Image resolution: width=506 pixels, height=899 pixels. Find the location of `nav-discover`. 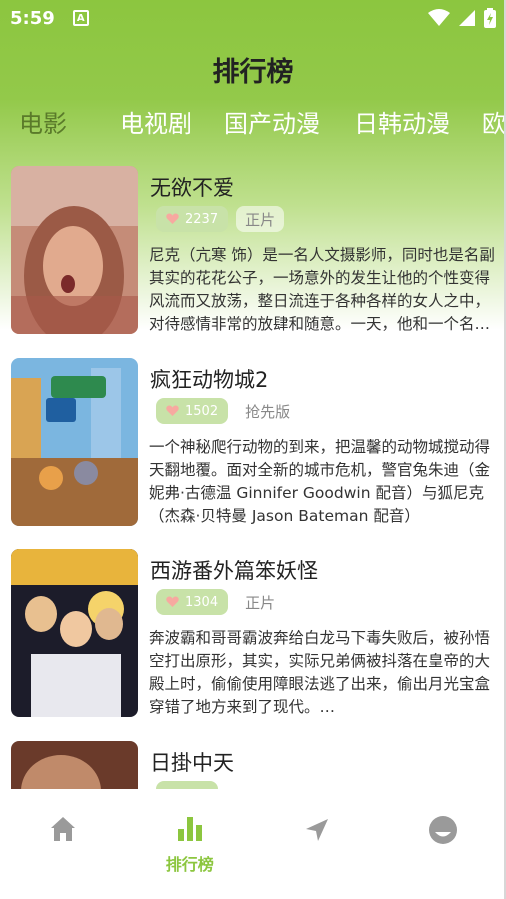

nav-discover is located at coordinates (316, 844).